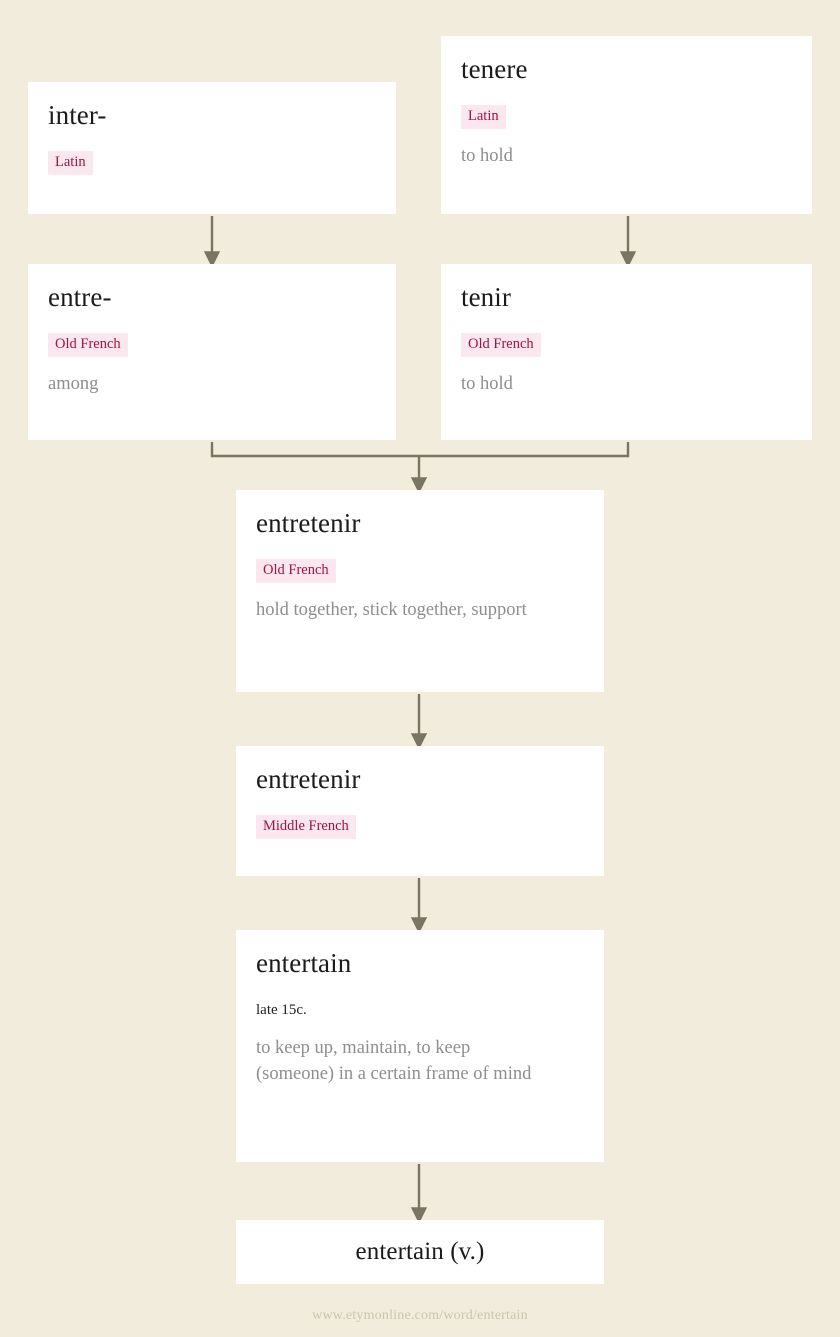 This screenshot has width=840, height=1337. What do you see at coordinates (77, 115) in the screenshot?
I see `node-word: inter-` at bounding box center [77, 115].